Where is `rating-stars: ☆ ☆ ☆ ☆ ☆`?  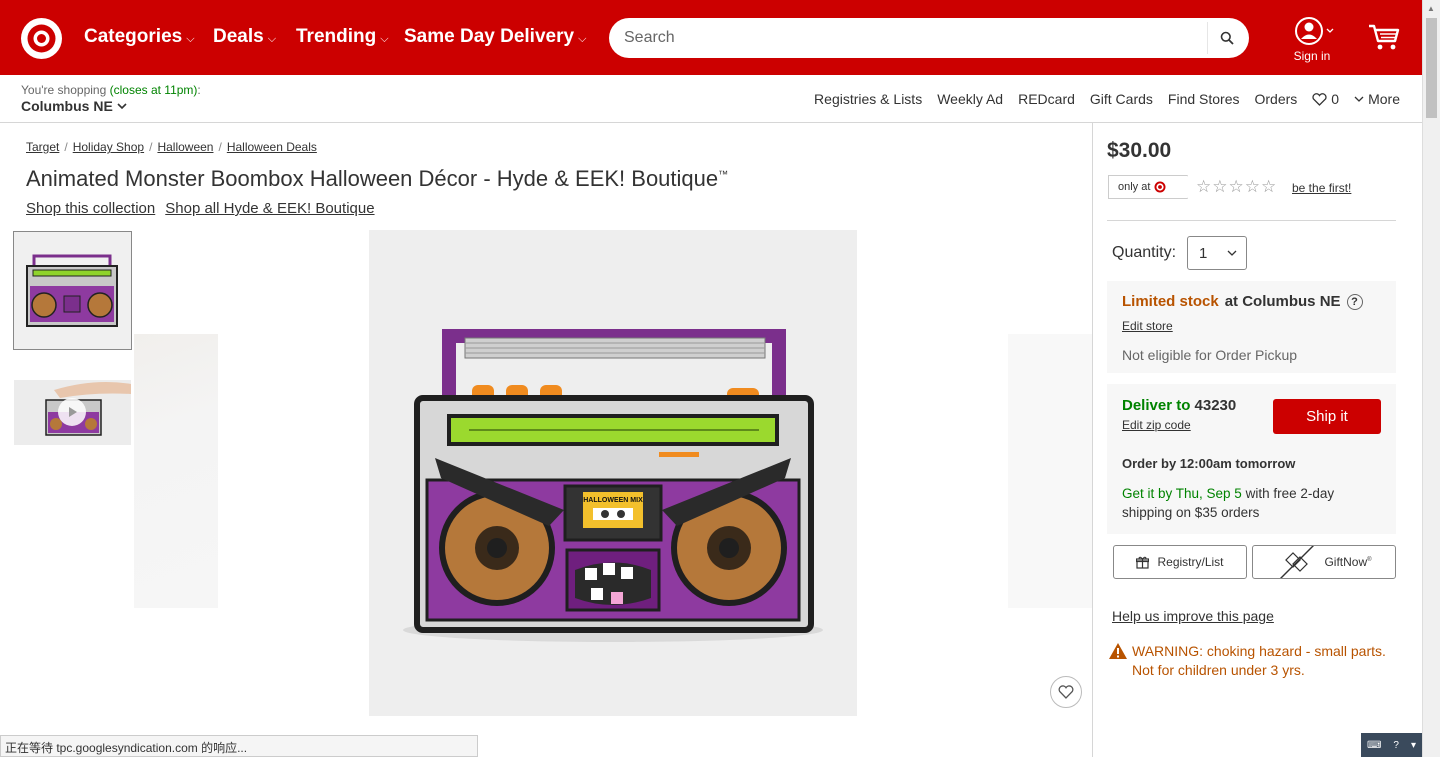 rating-stars: ☆ ☆ ☆ ☆ ☆ is located at coordinates (1236, 187).